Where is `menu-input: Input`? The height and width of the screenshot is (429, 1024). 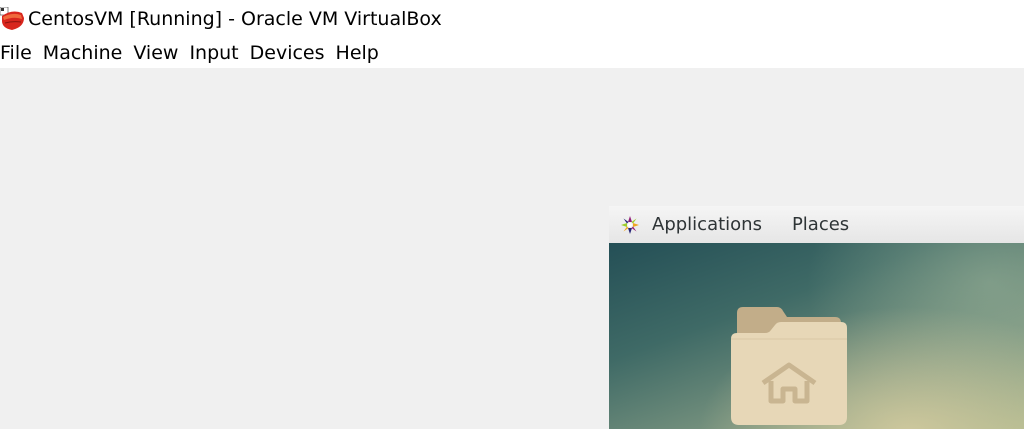
menu-input: Input is located at coordinates (216, 53).